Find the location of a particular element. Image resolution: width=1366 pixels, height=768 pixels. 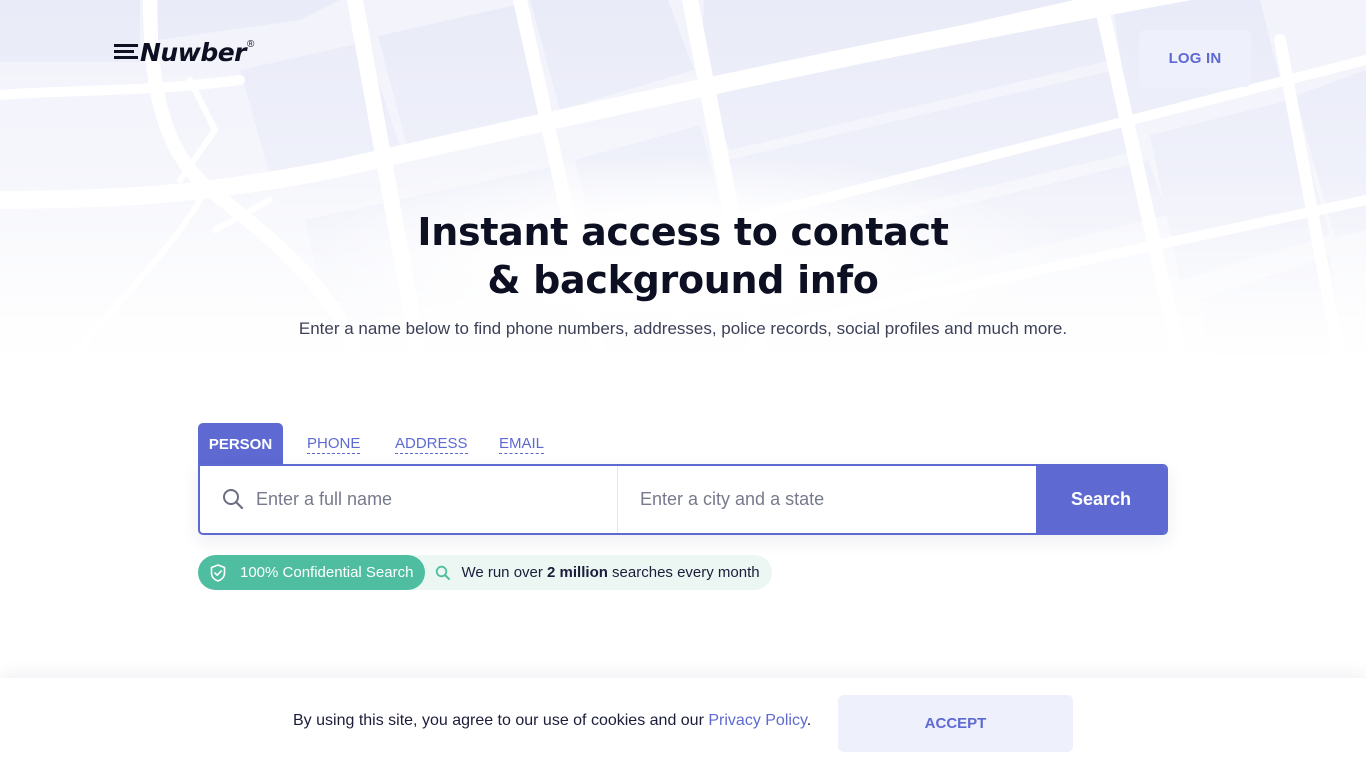

logo-text: Nuwber is located at coordinates (193, 52).